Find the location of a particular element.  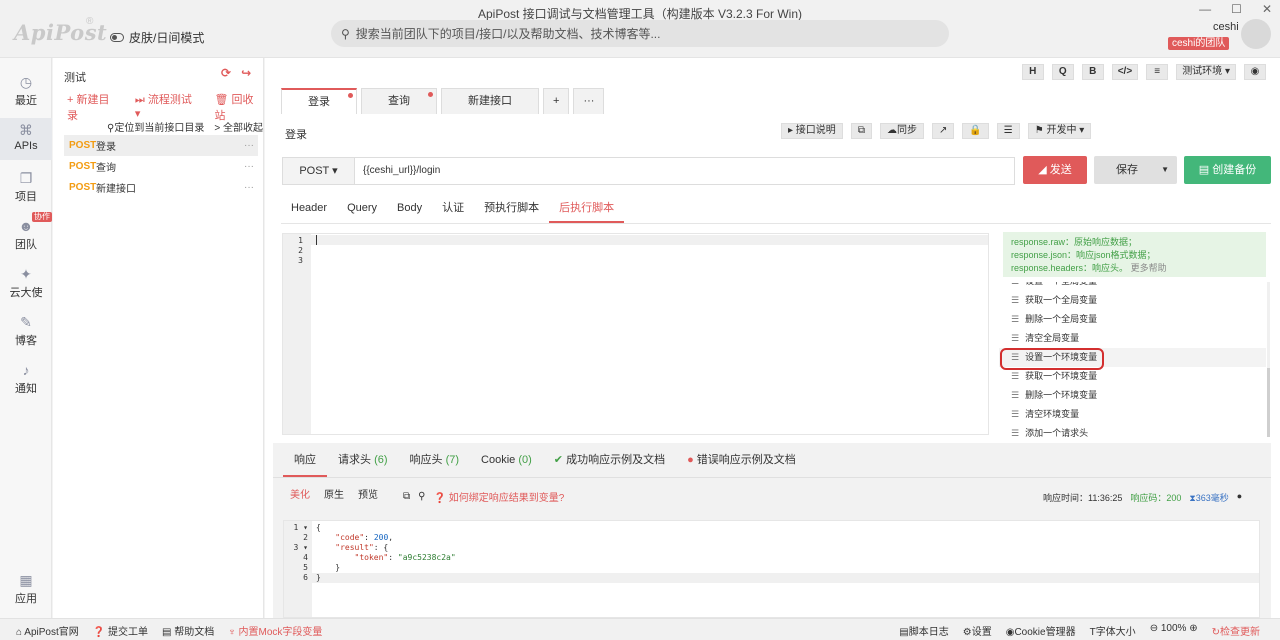

more-help-link: 更多帮助 is located at coordinates (1149, 268).